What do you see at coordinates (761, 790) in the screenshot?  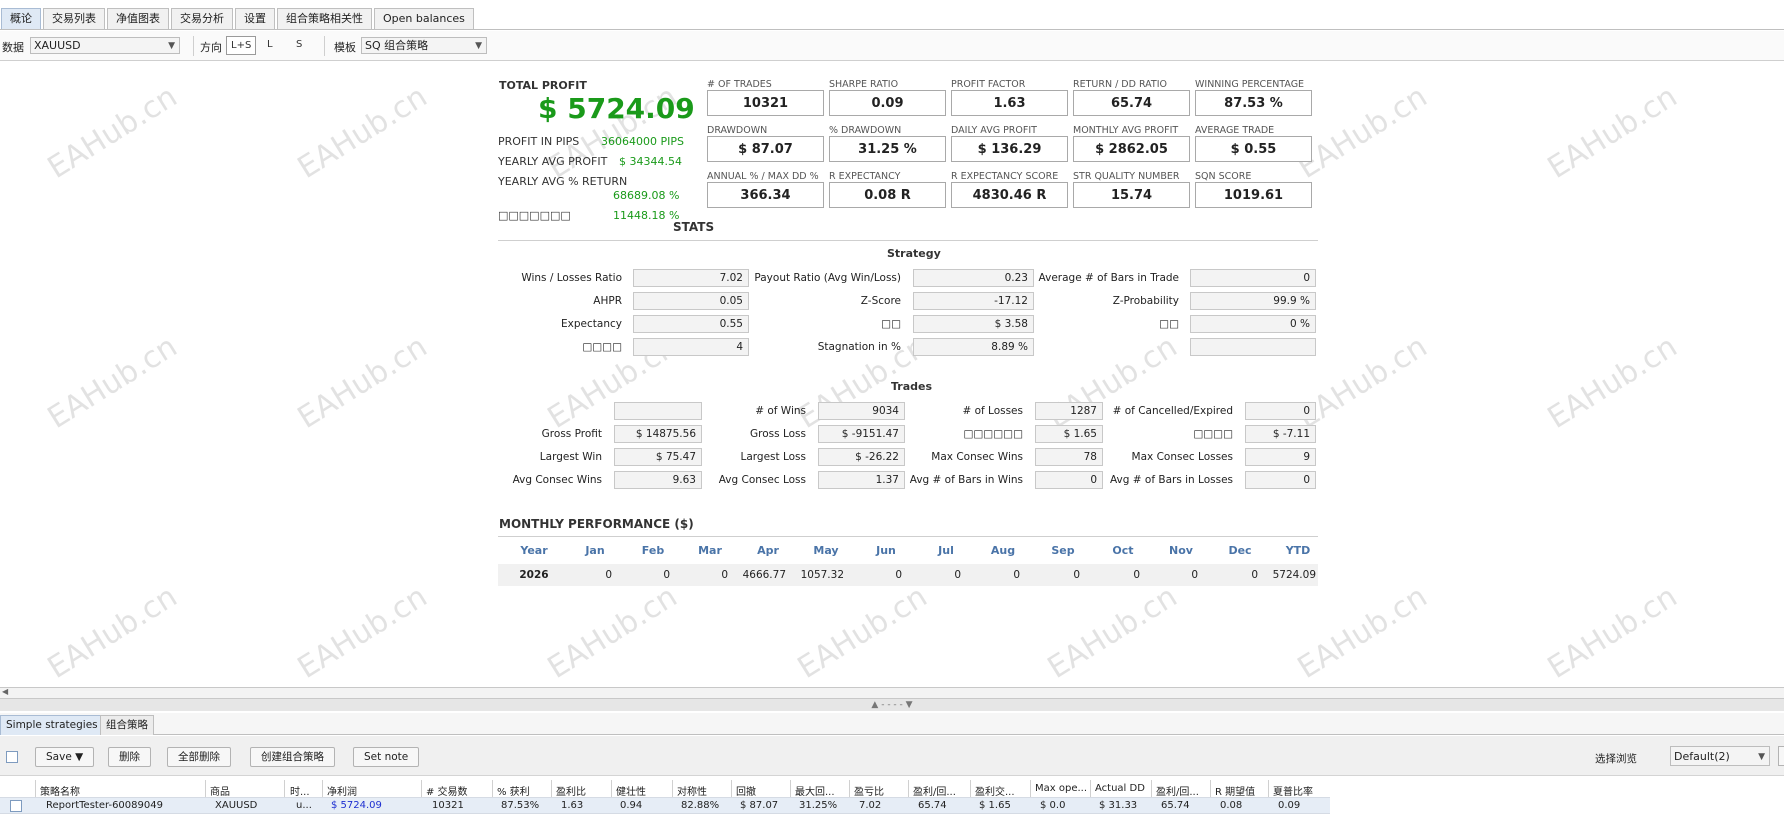 I see `column-header: 回撤` at bounding box center [761, 790].